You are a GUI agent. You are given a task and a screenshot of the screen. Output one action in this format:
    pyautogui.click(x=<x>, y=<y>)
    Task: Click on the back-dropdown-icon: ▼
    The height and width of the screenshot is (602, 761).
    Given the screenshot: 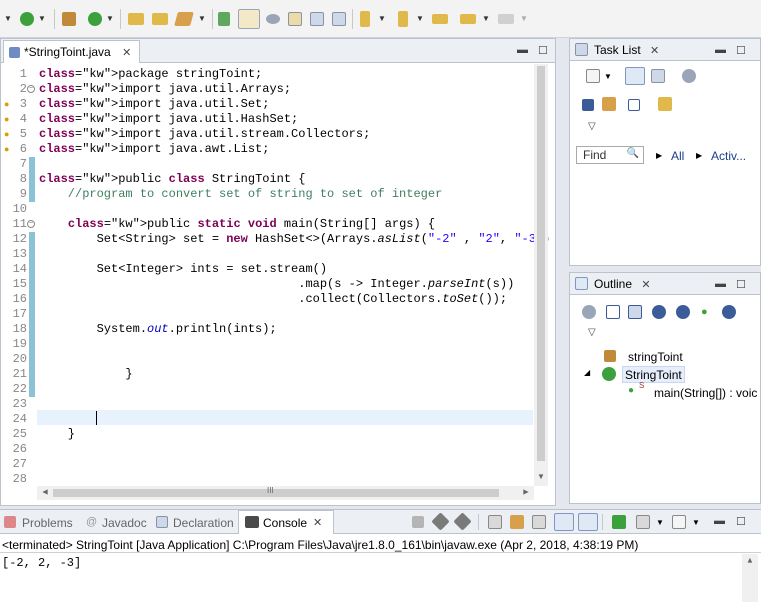 What is the action you would take?
    pyautogui.click(x=486, y=19)
    